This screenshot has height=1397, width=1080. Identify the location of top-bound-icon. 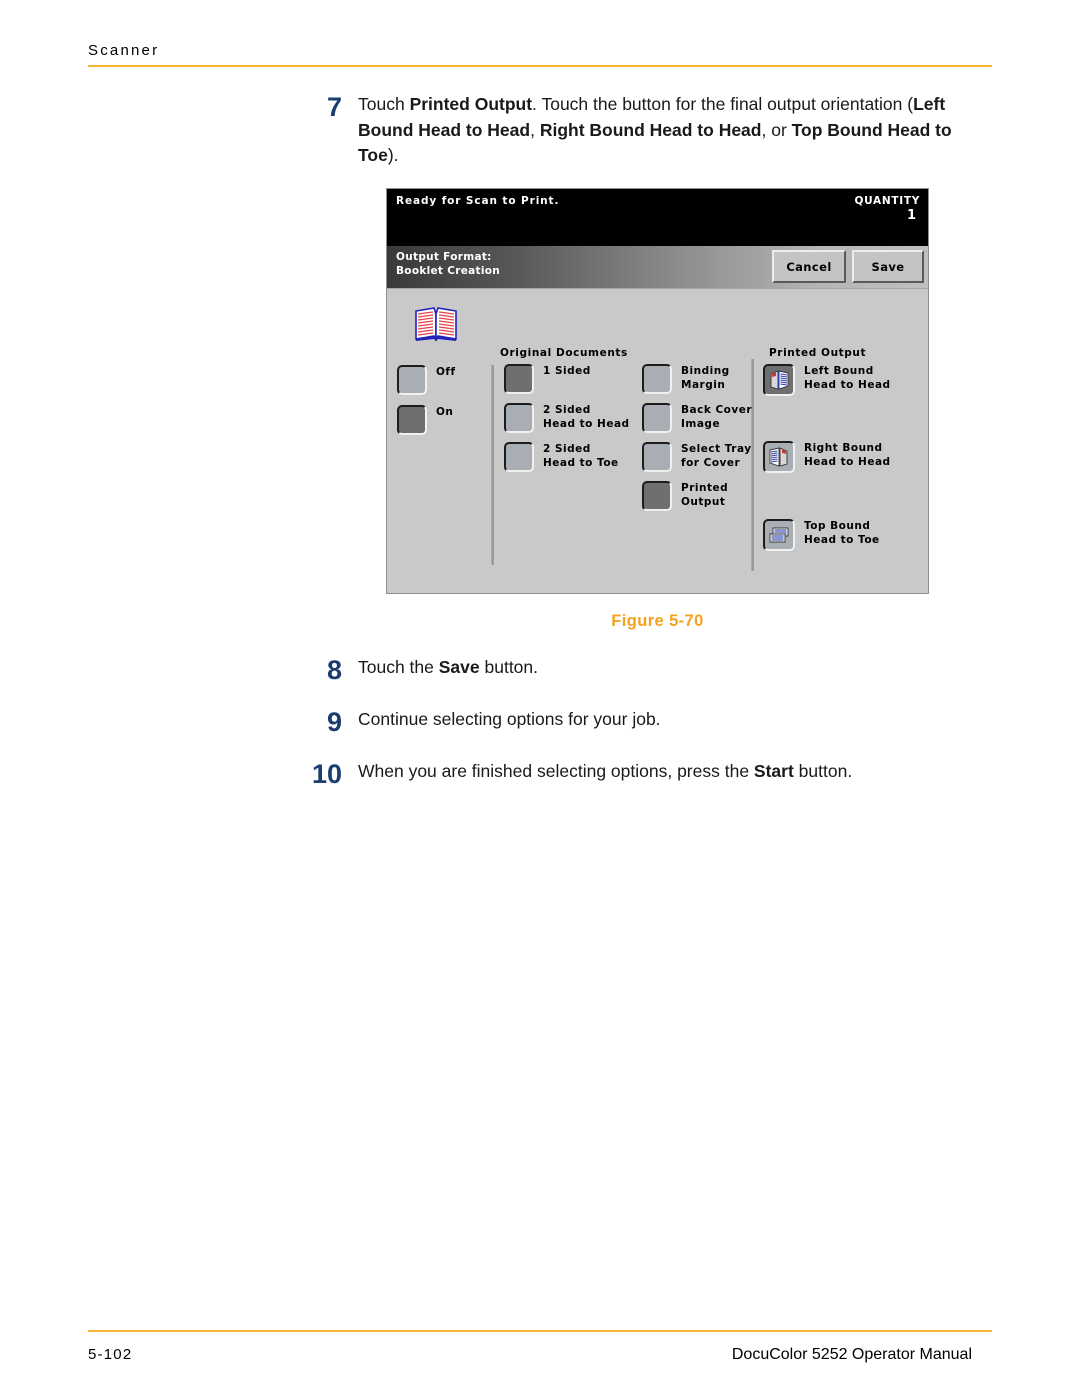
(779, 535).